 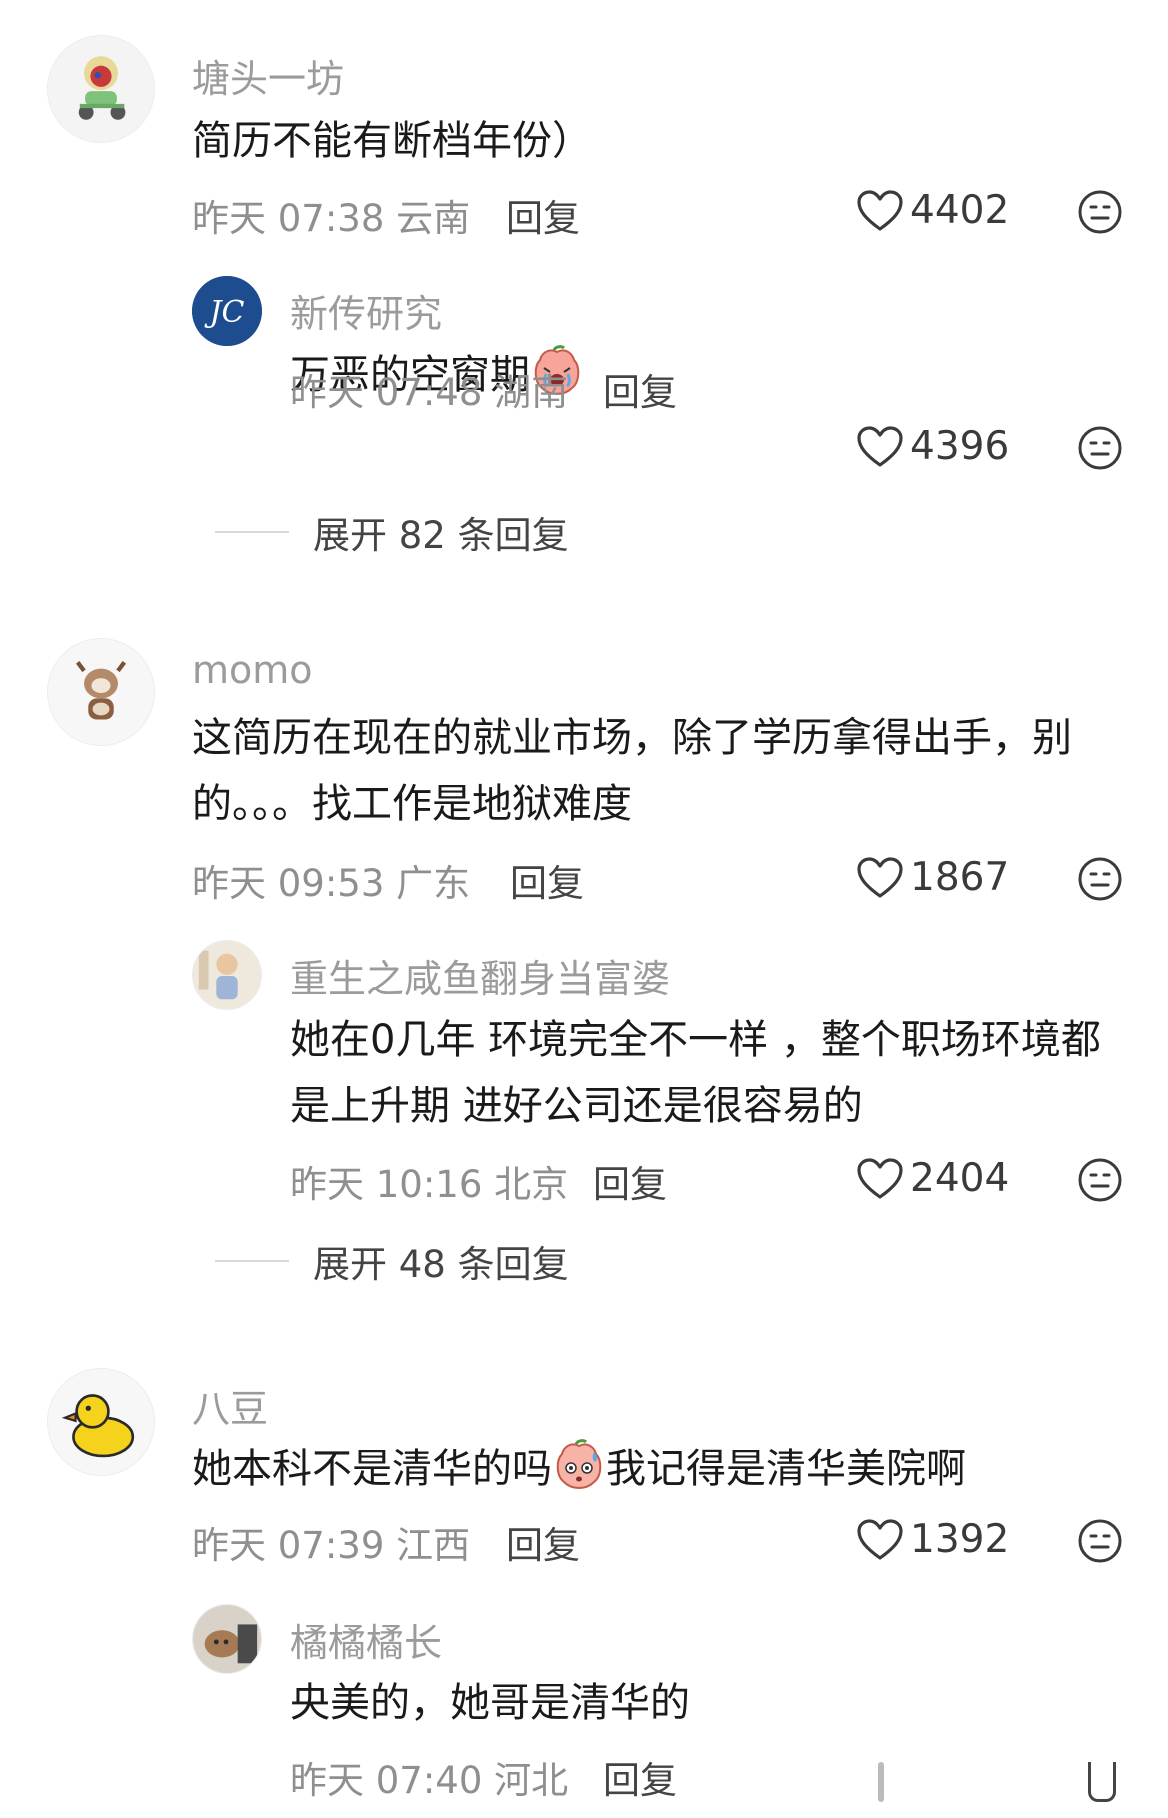 I want to click on like-count: 4402, so click(x=960, y=210).